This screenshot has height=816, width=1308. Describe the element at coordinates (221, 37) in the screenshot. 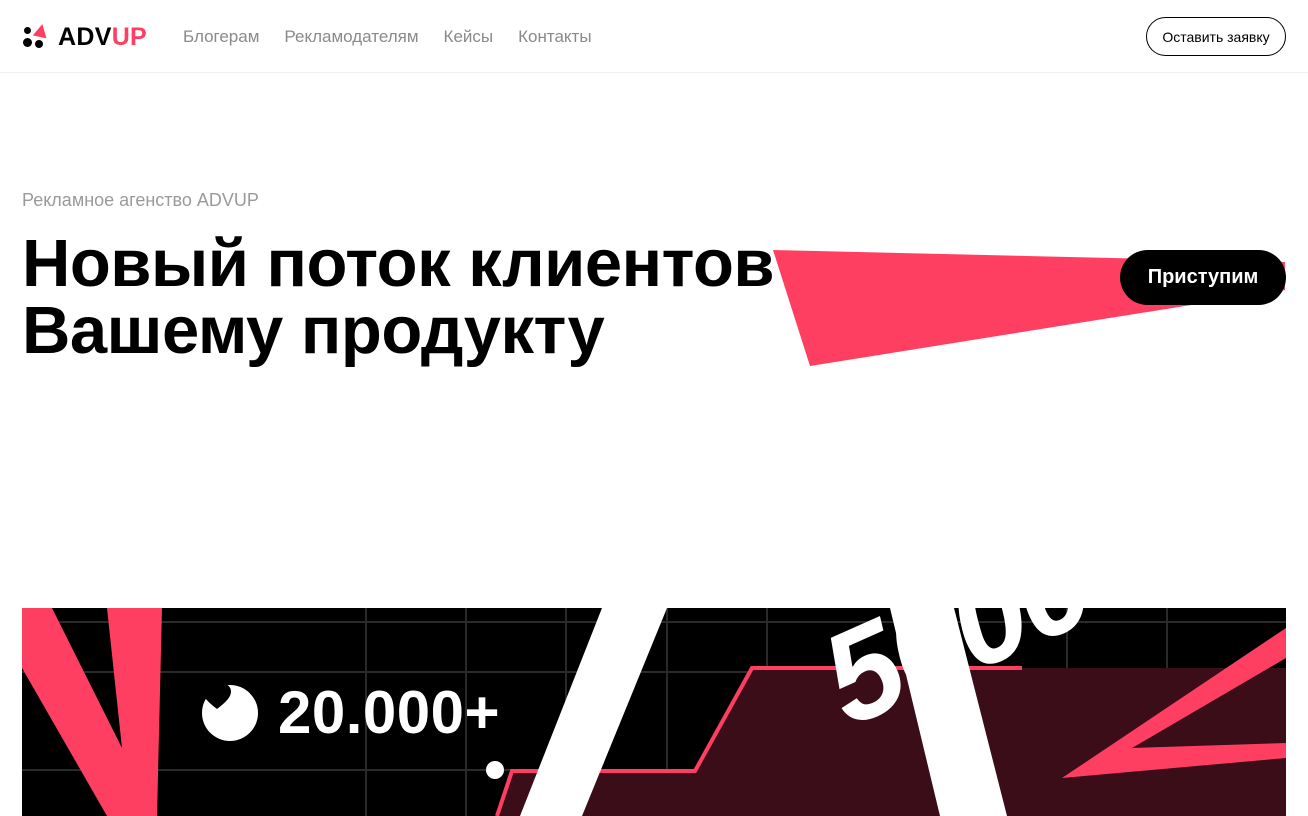

I see `nav-item-bloggers: Блогерам` at that location.